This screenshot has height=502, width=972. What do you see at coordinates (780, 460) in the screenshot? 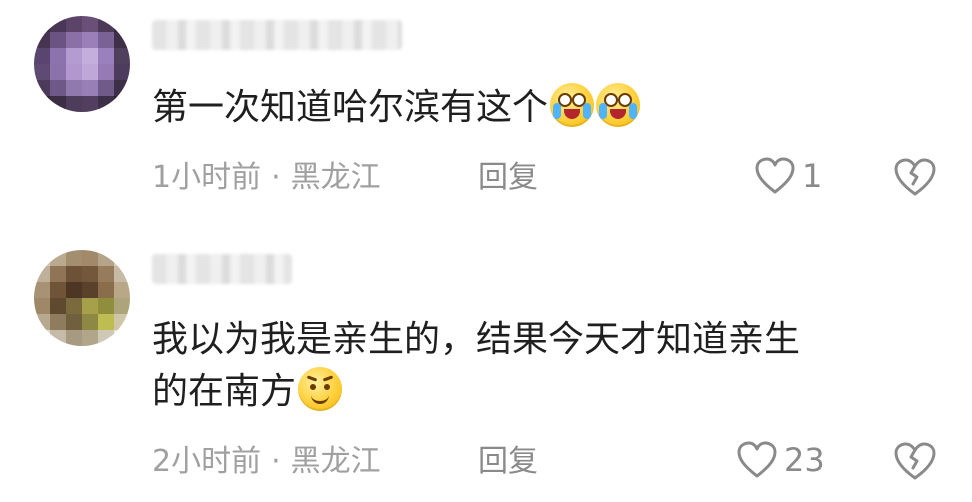
I see `like-button: 23` at bounding box center [780, 460].